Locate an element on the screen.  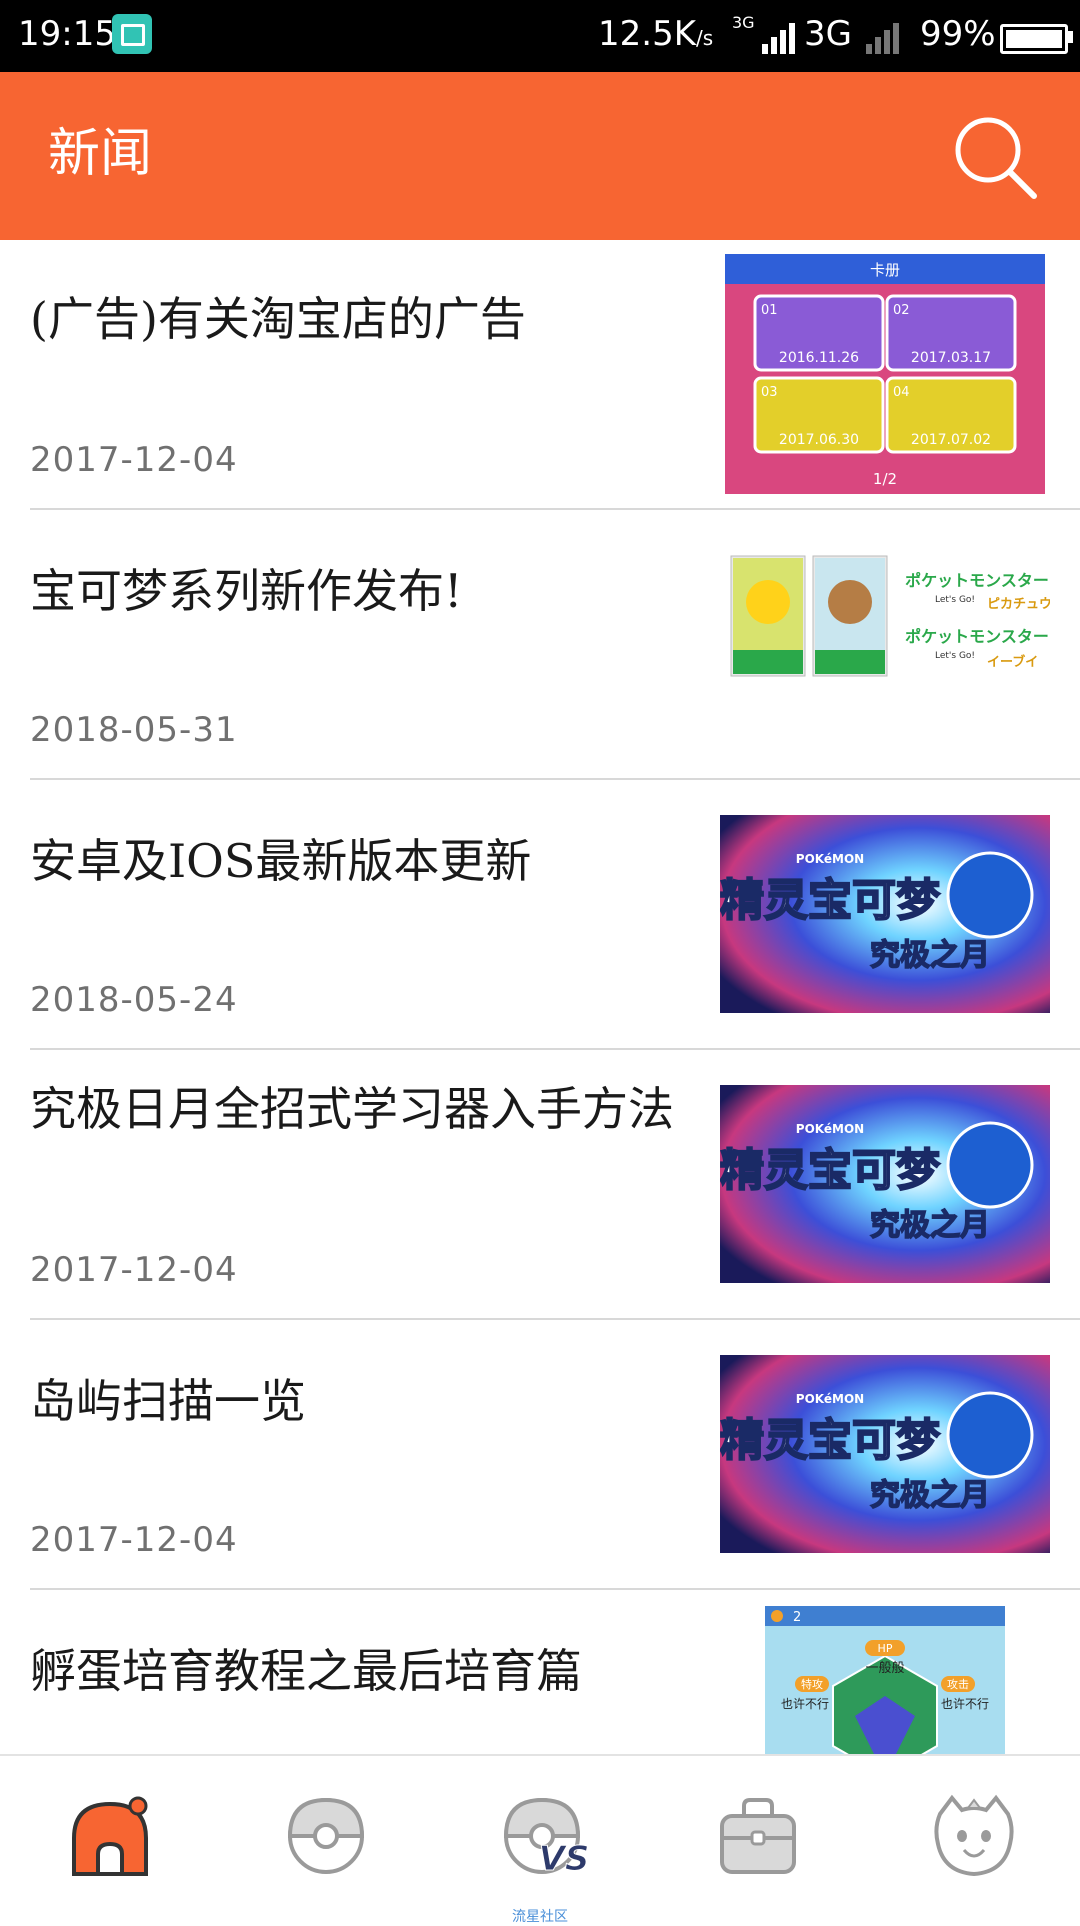
signal-weak-icon is located at coordinates (886, 35).